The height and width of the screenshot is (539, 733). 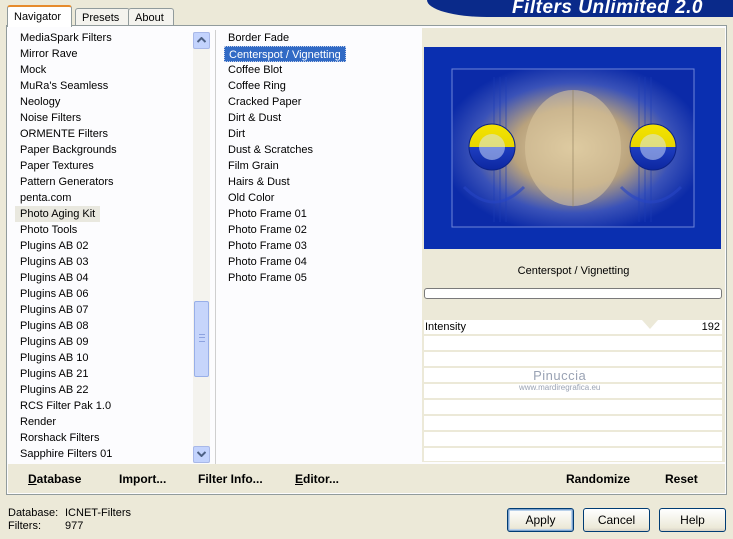 What do you see at coordinates (319, 198) in the screenshot?
I see `filter-list-item: Old Color` at bounding box center [319, 198].